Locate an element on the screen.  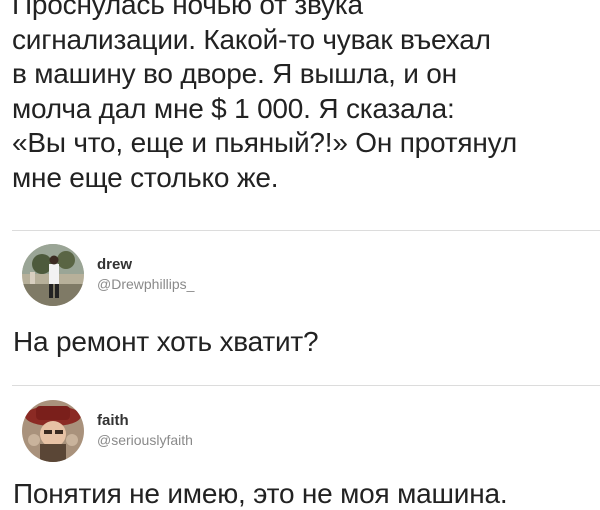
reply-header-drew: drew @Drewphillips_ is located at coordinates (108, 275).